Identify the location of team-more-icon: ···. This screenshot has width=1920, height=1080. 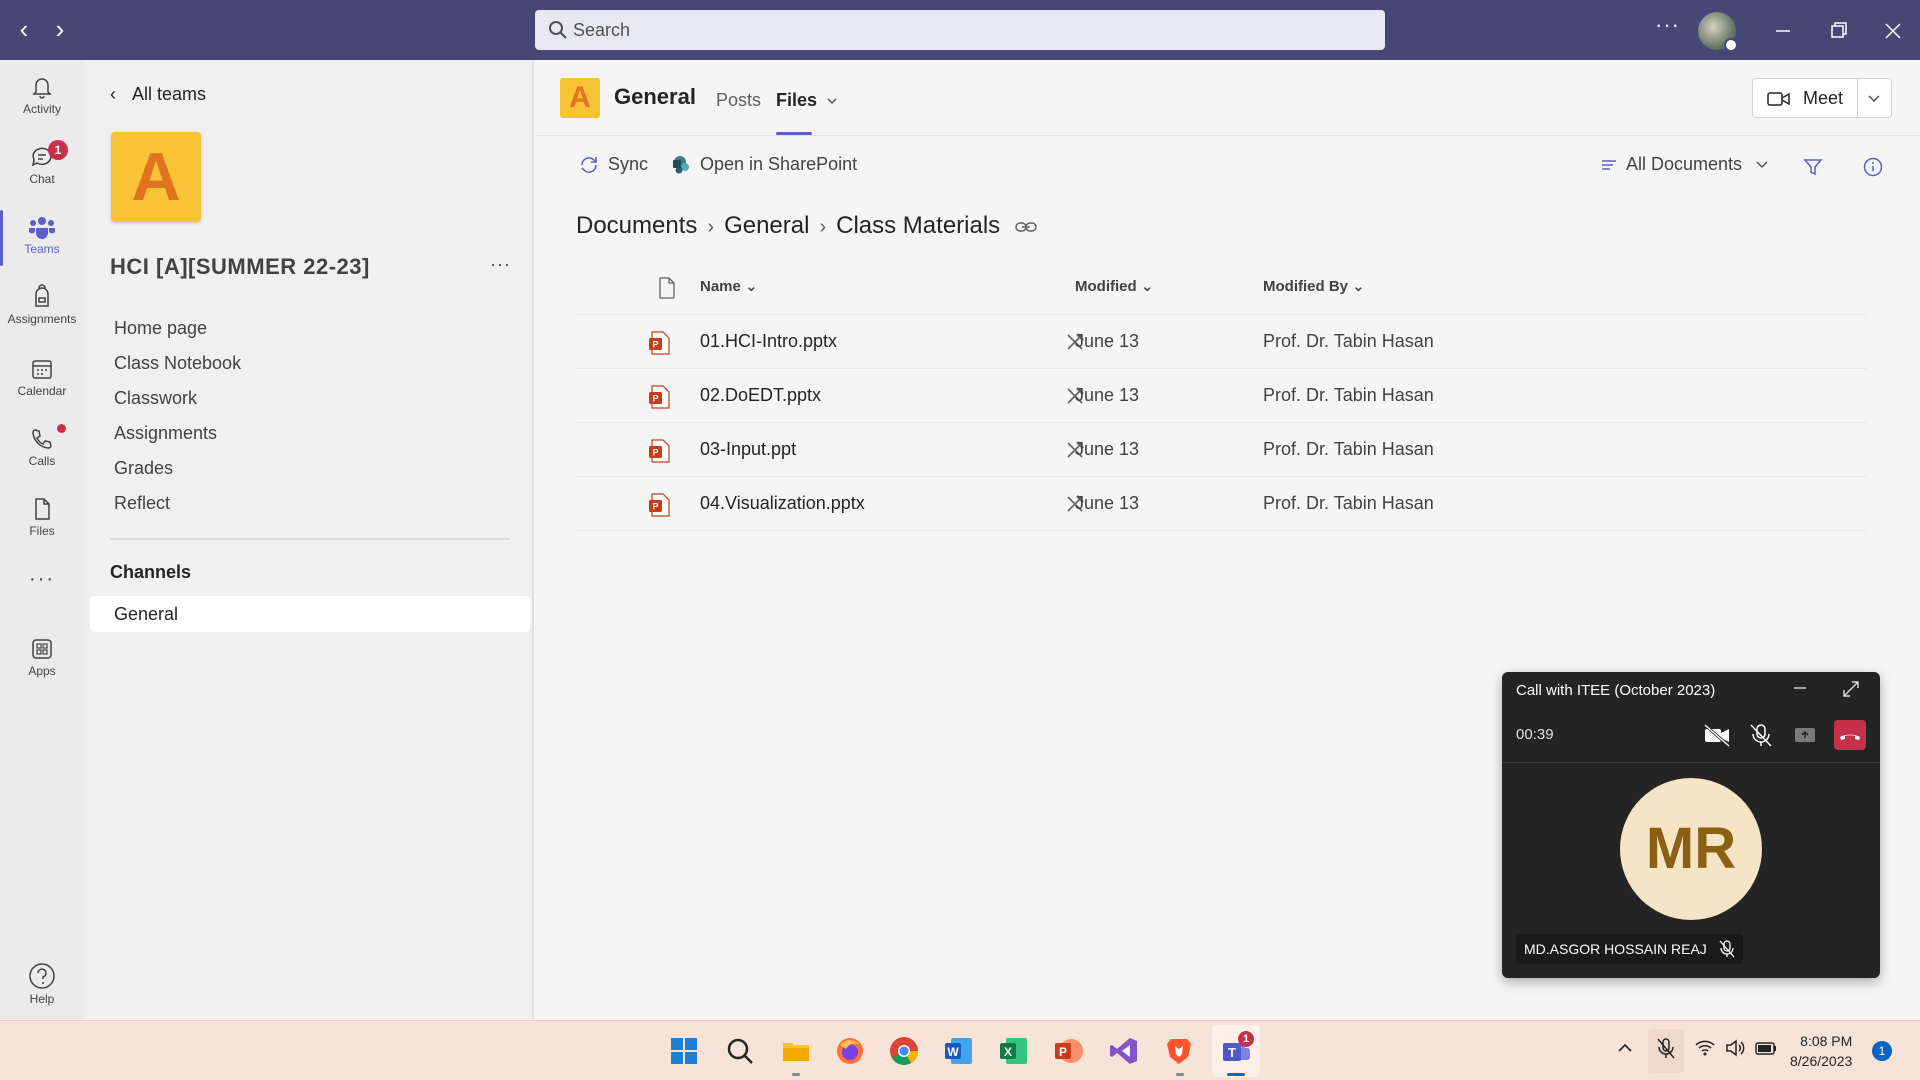
(500, 264).